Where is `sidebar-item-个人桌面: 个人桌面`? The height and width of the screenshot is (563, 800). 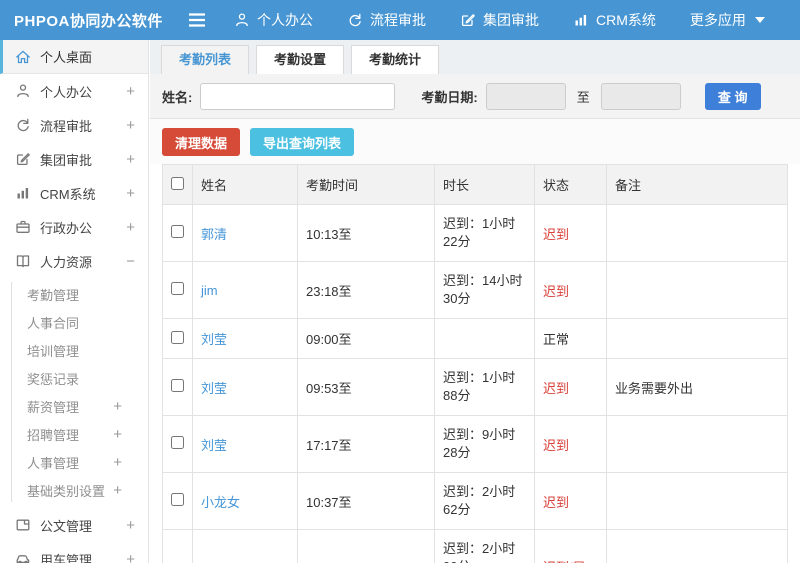 sidebar-item-个人桌面: 个人桌面 is located at coordinates (74, 57).